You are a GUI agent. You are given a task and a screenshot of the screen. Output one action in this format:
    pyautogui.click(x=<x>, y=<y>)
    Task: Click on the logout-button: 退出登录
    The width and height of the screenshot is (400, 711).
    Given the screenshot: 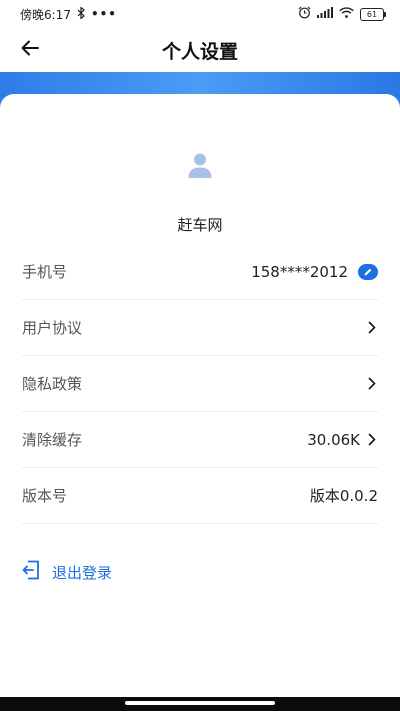 What is the action you would take?
    pyautogui.click(x=67, y=572)
    